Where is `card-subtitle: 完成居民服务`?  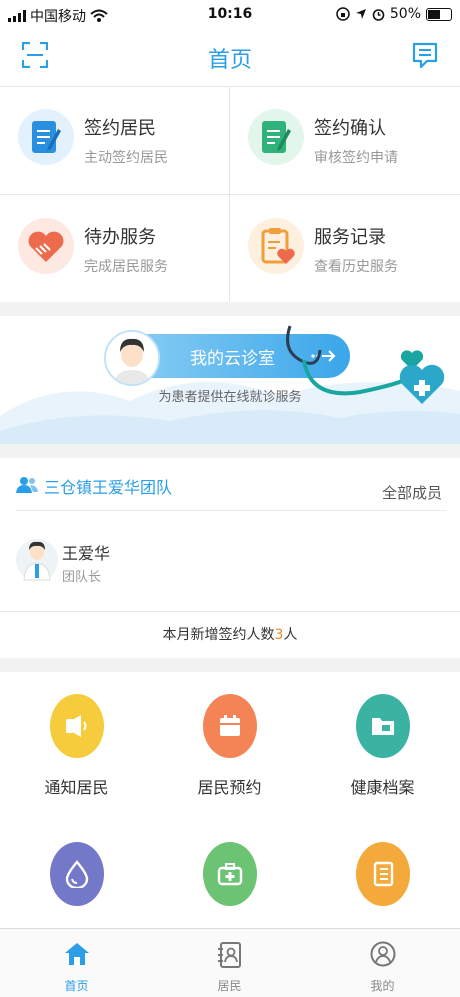 card-subtitle: 完成居民服务 is located at coordinates (126, 267).